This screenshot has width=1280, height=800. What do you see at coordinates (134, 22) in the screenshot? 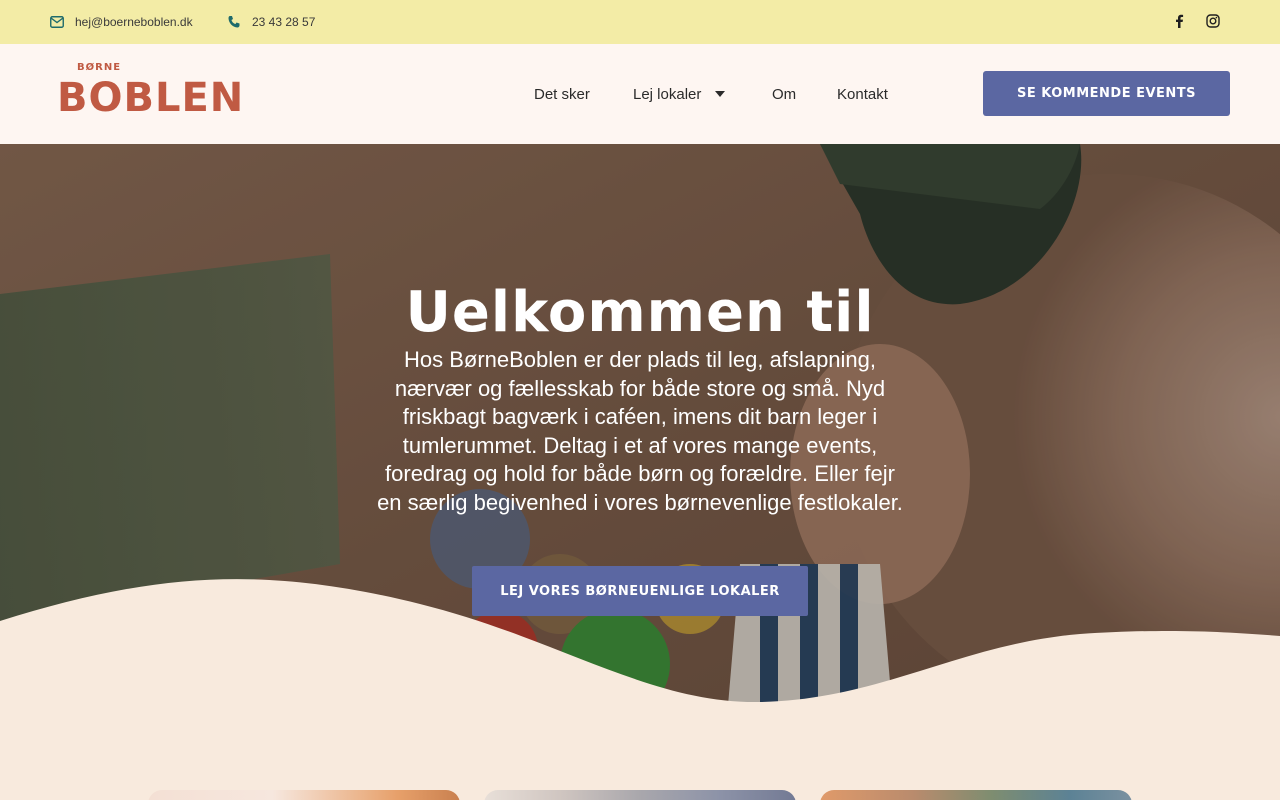
I see `email-text: hej@boerneboblen.dk` at bounding box center [134, 22].